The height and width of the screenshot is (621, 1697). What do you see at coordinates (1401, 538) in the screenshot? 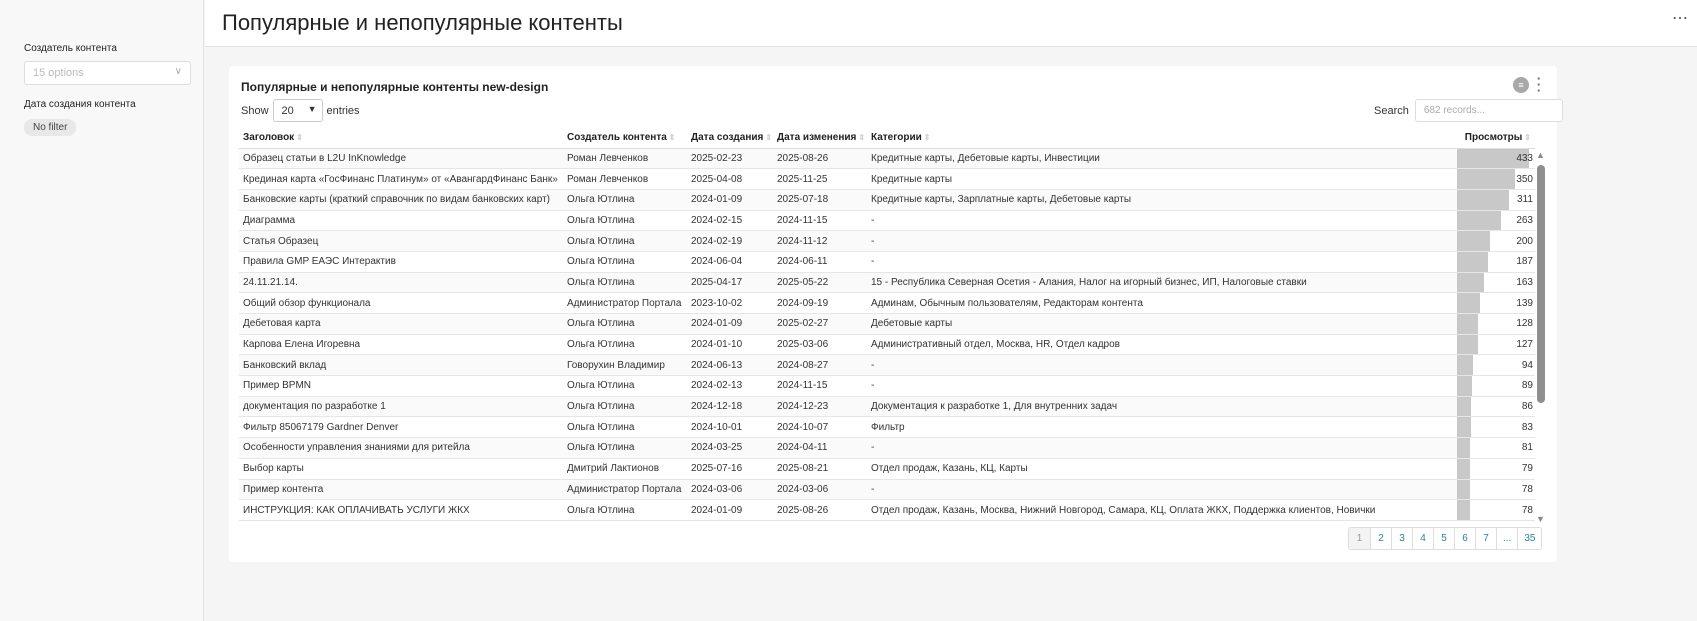
I see `page-button: 3` at bounding box center [1401, 538].